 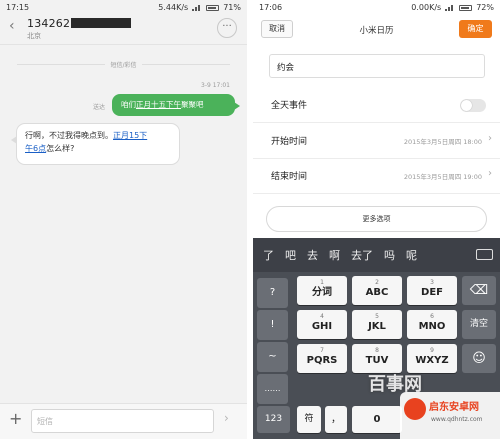 I want to click on delete-key-icon: ⌫, so click(x=479, y=290).